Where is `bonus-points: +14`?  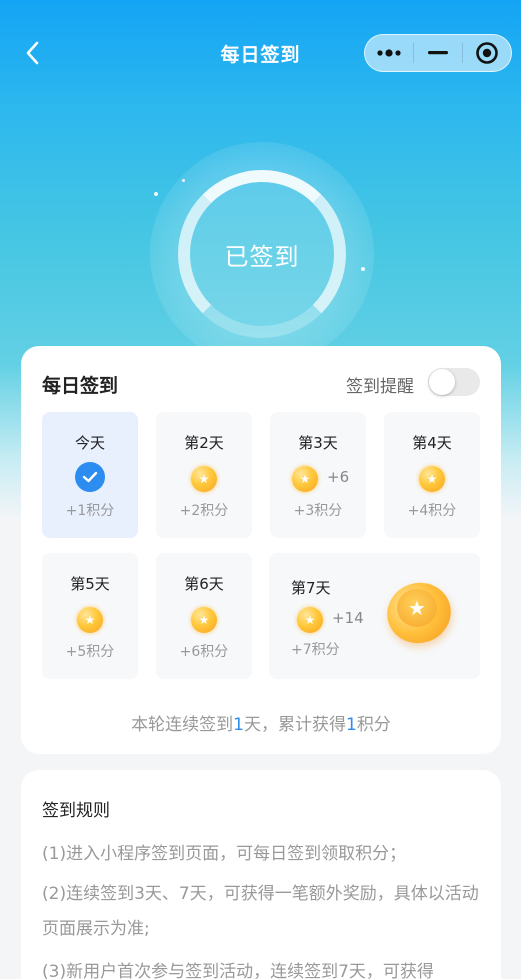 bonus-points: +14 is located at coordinates (348, 618).